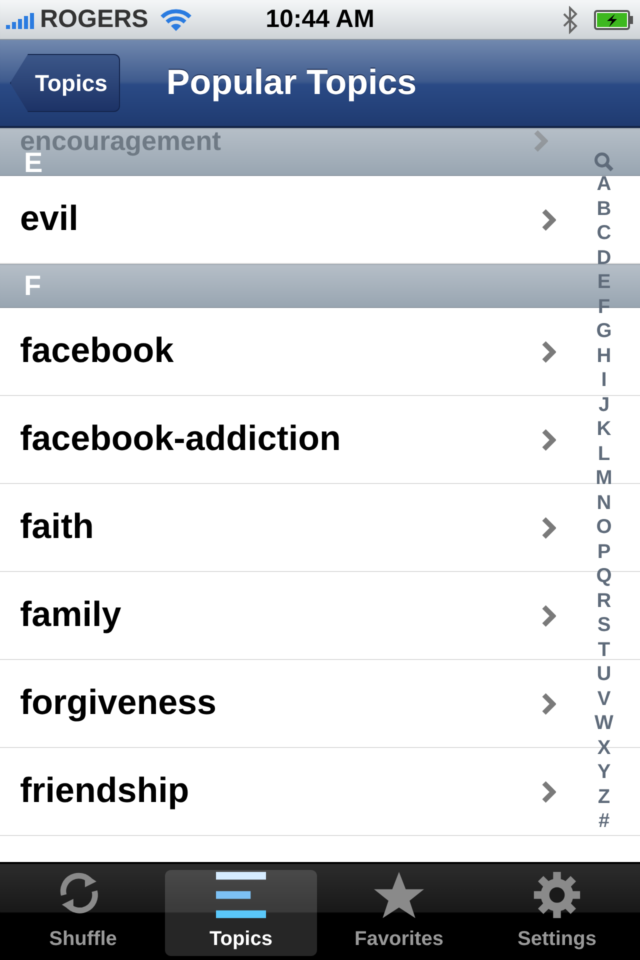 The image size is (640, 960). What do you see at coordinates (71, 614) in the screenshot?
I see `row-label: family` at bounding box center [71, 614].